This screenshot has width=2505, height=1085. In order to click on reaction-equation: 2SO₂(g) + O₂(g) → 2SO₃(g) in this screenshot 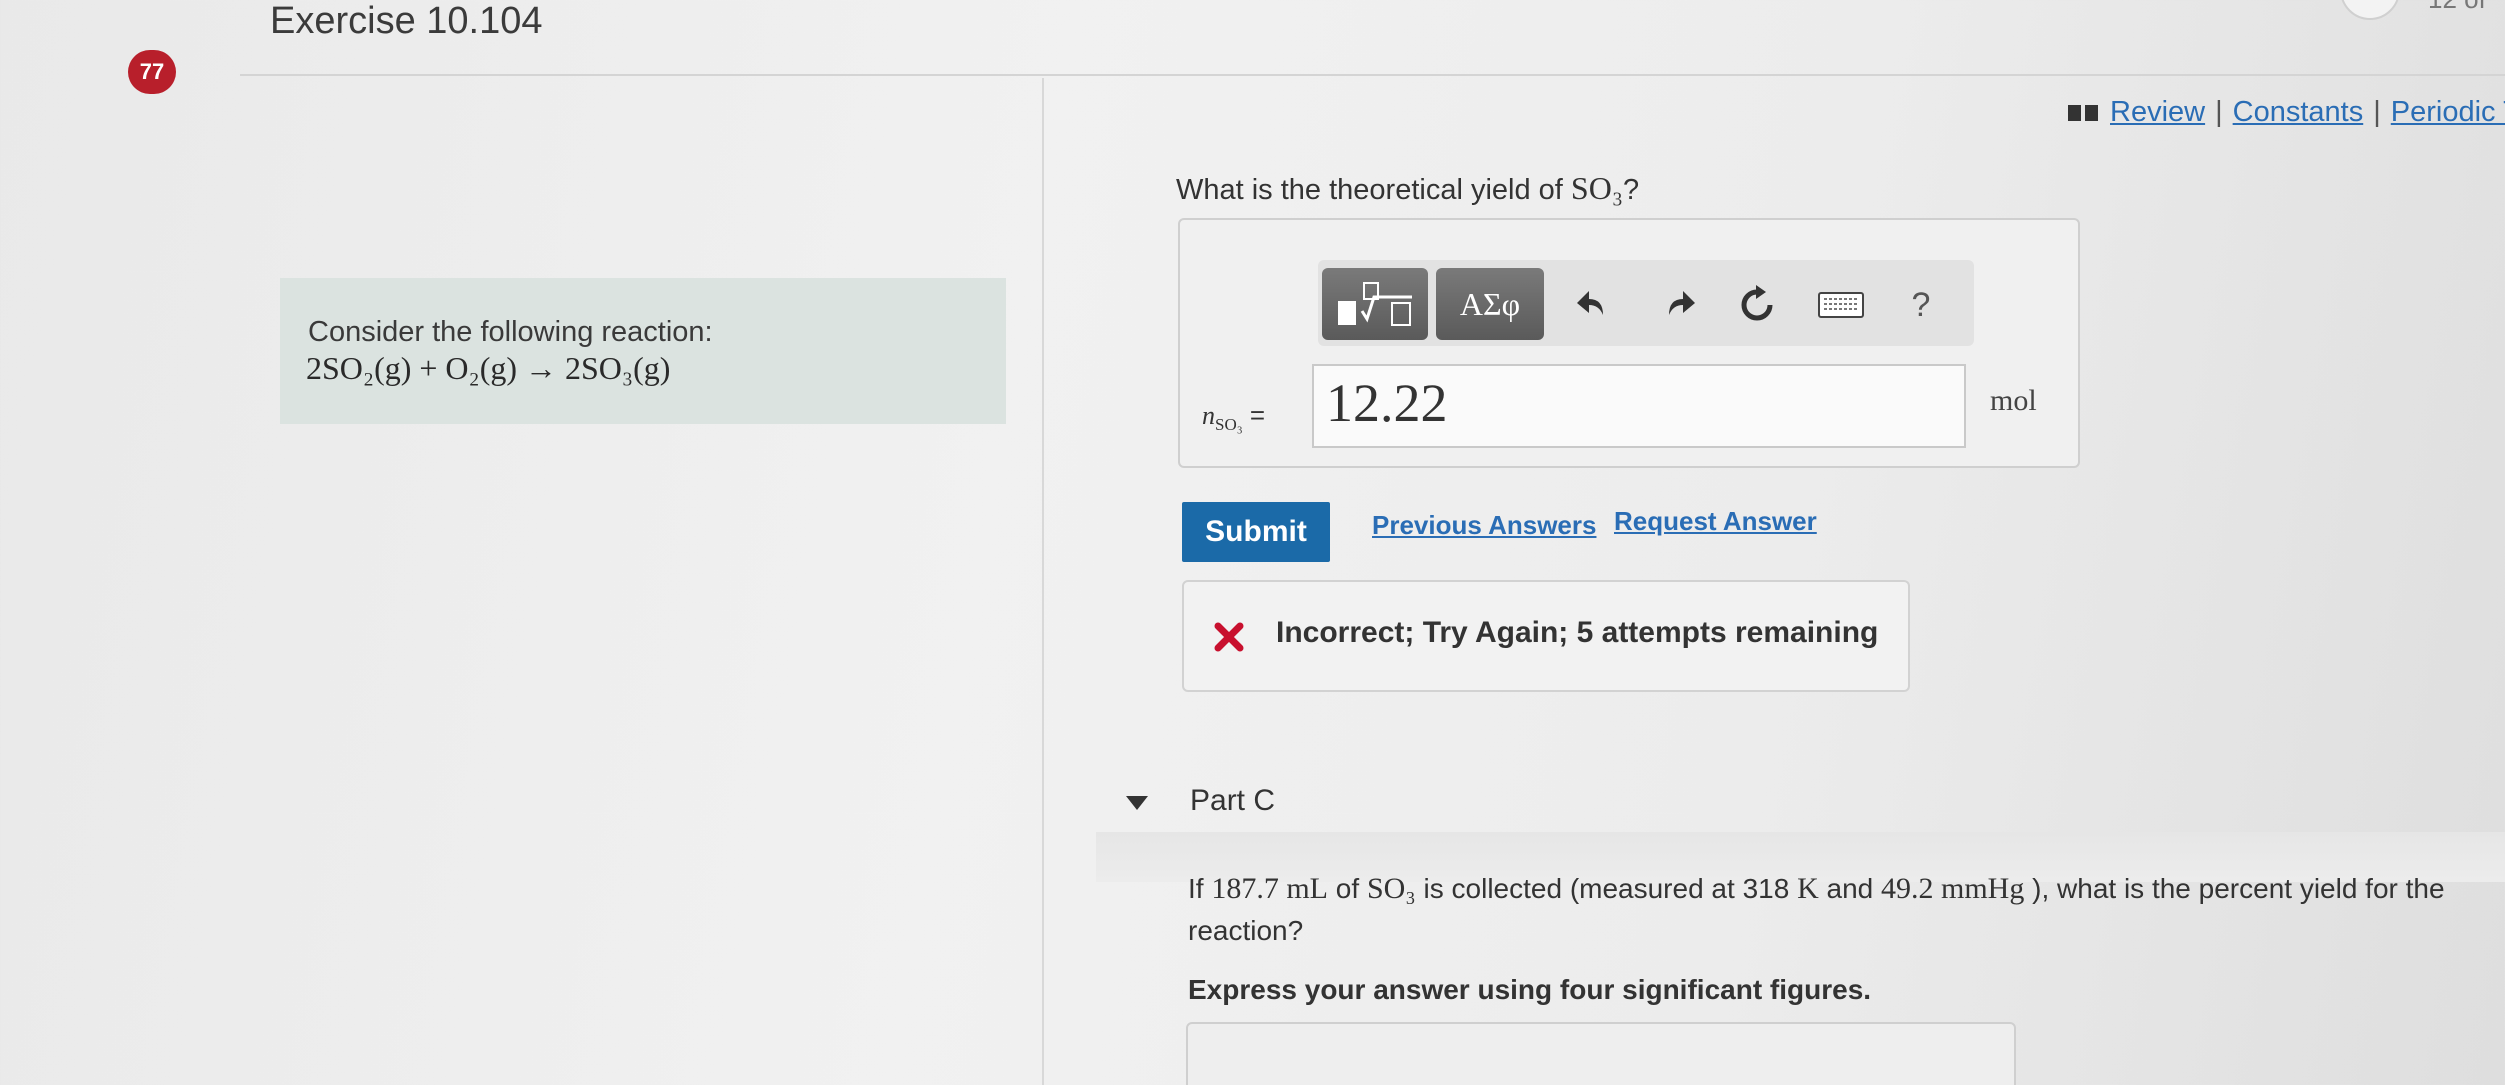, I will do `click(488, 368)`.